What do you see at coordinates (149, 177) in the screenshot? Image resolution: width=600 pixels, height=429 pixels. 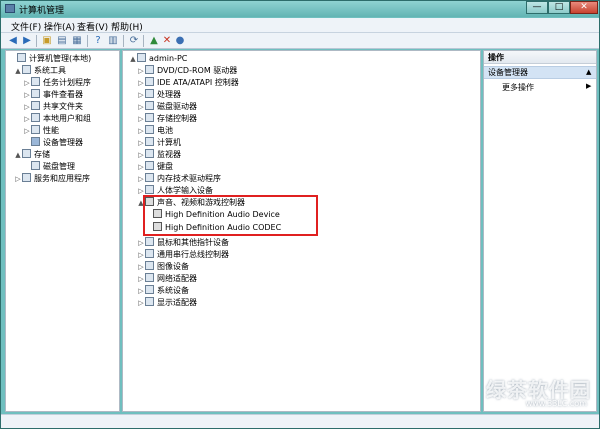 I see `memory-tech-icon` at bounding box center [149, 177].